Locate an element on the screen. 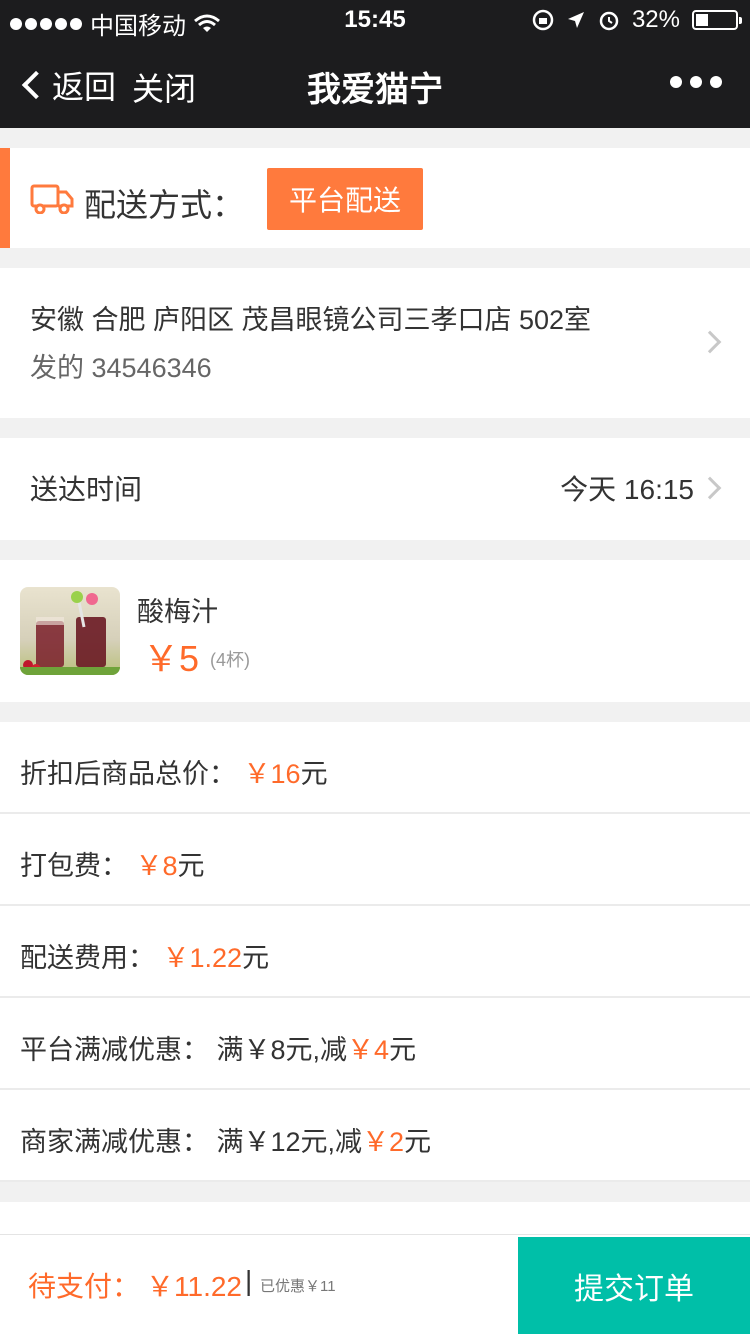 The image size is (750, 1334). pay-amount: ￥11.22 is located at coordinates (194, 1286).